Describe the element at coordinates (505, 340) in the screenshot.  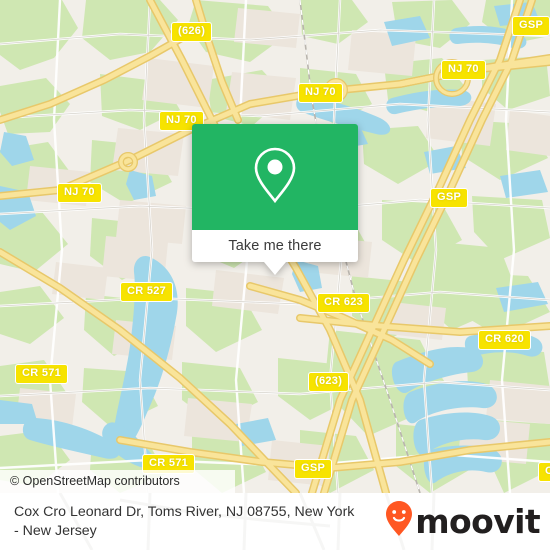
I see `road-shield: CR 620` at that location.